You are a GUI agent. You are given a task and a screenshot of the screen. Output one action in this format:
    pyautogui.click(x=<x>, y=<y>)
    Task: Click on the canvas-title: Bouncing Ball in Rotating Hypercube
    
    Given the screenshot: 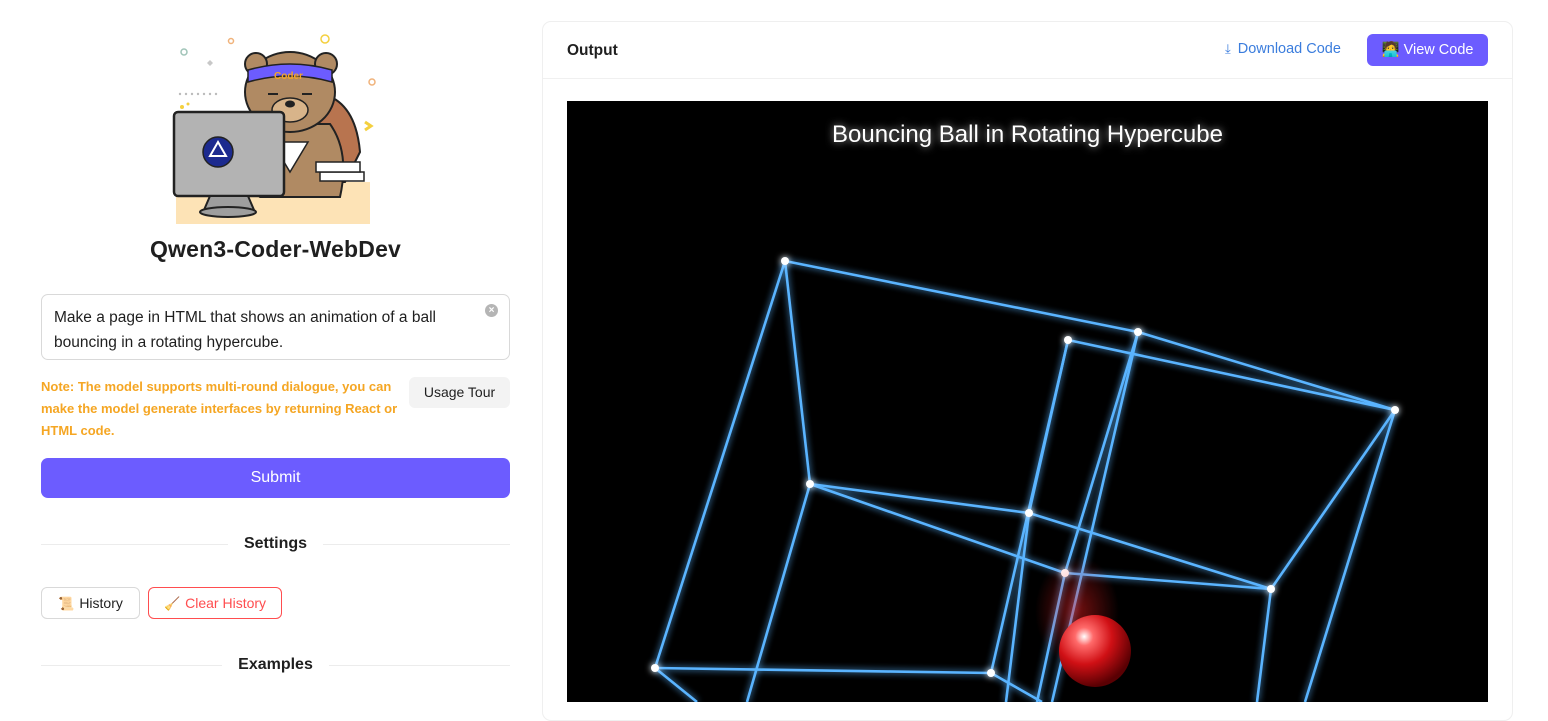 What is the action you would take?
    pyautogui.click(x=1027, y=134)
    